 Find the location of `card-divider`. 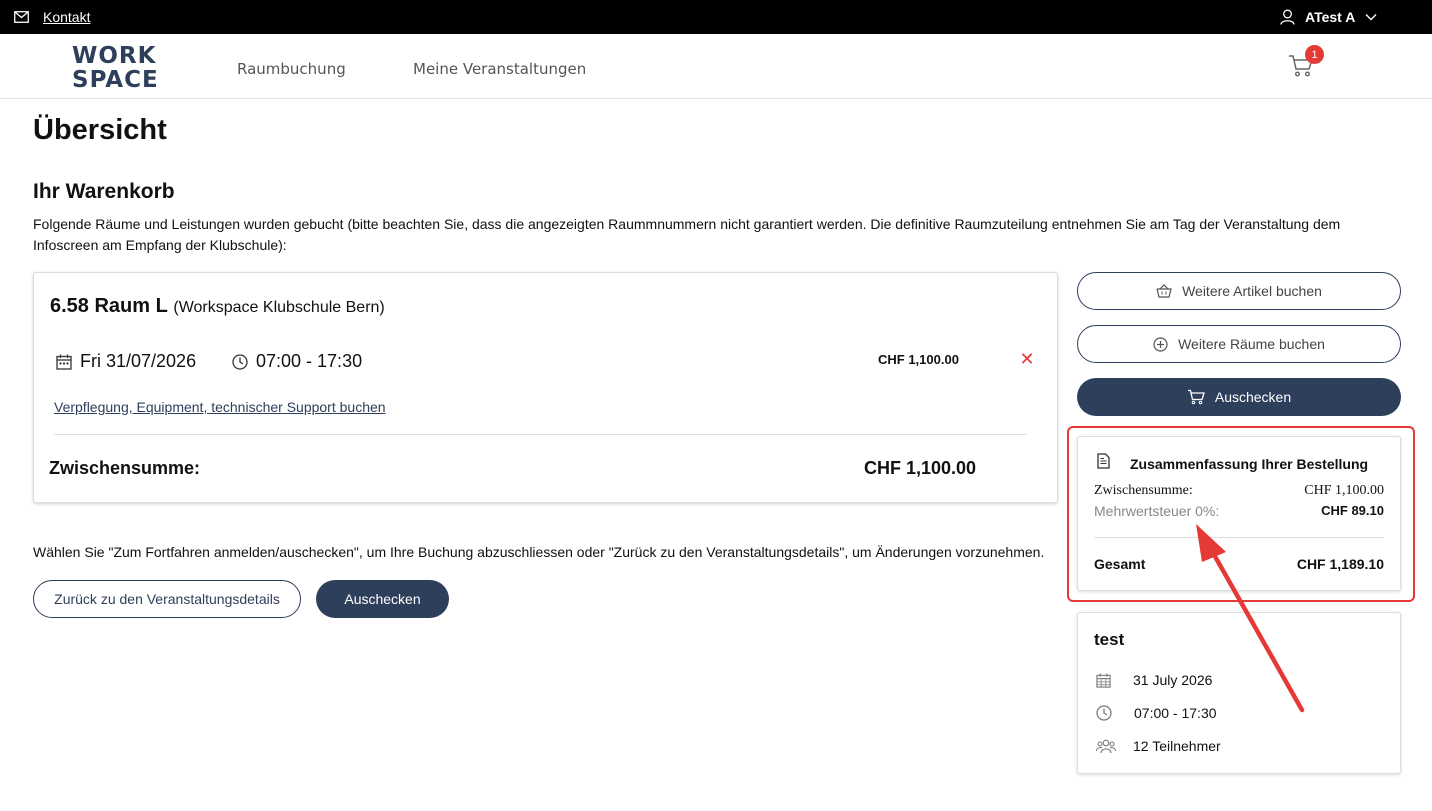

card-divider is located at coordinates (540, 434).